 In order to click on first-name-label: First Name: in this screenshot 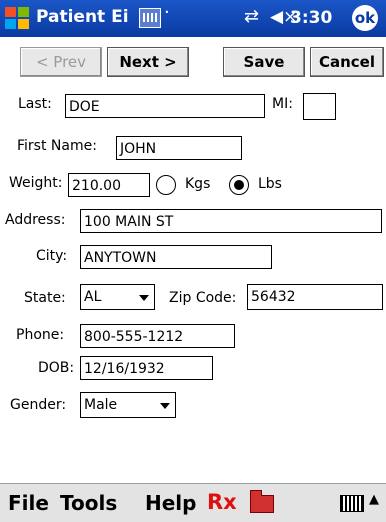, I will do `click(57, 146)`.